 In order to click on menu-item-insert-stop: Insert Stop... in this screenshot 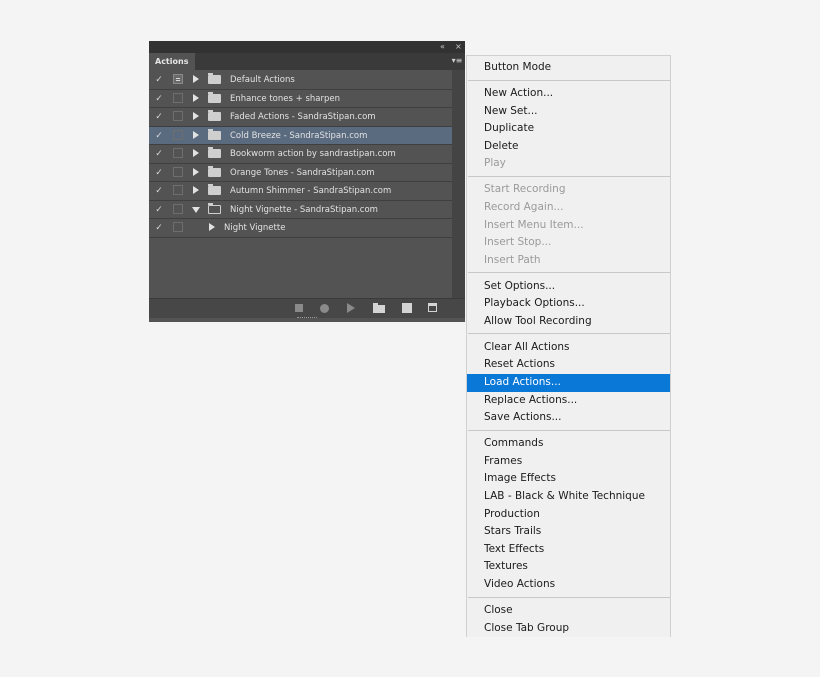, I will do `click(518, 242)`.